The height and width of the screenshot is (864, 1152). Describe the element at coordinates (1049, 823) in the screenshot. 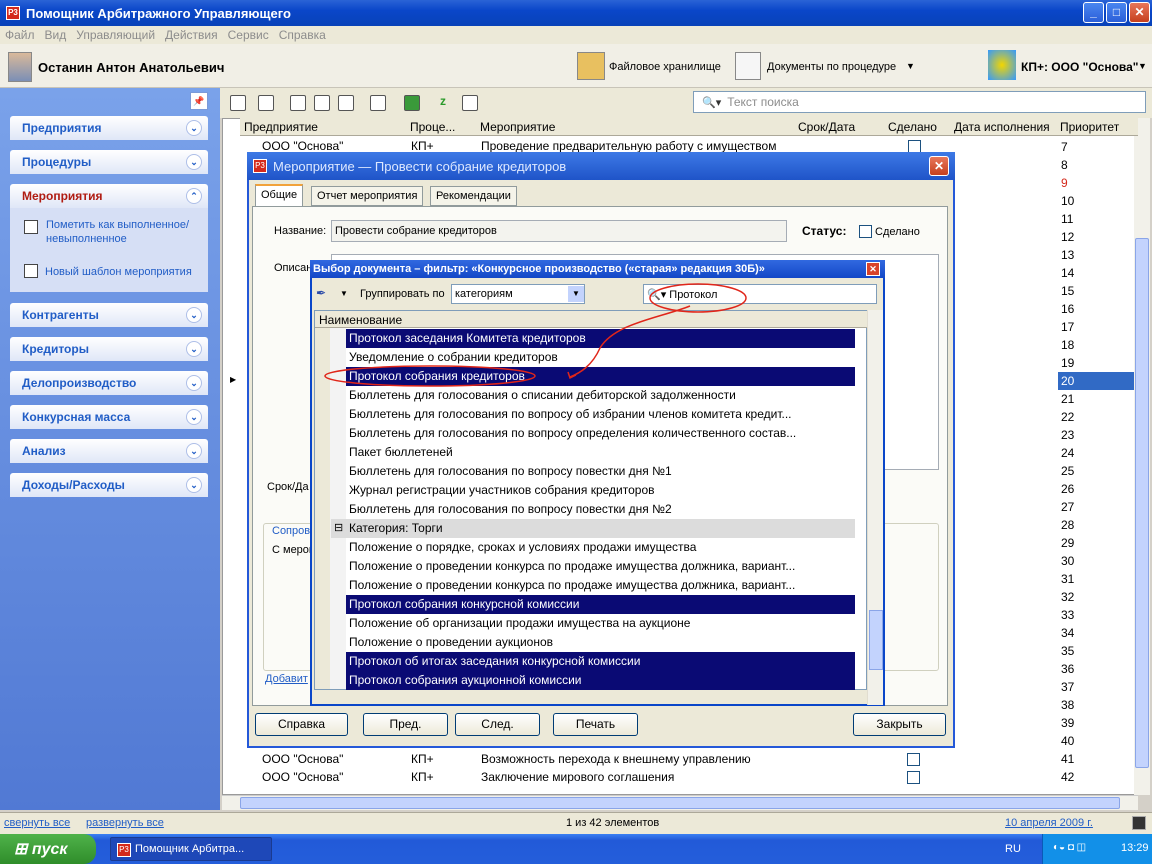

I see `date-link: 10 апреля 2009 г.` at that location.